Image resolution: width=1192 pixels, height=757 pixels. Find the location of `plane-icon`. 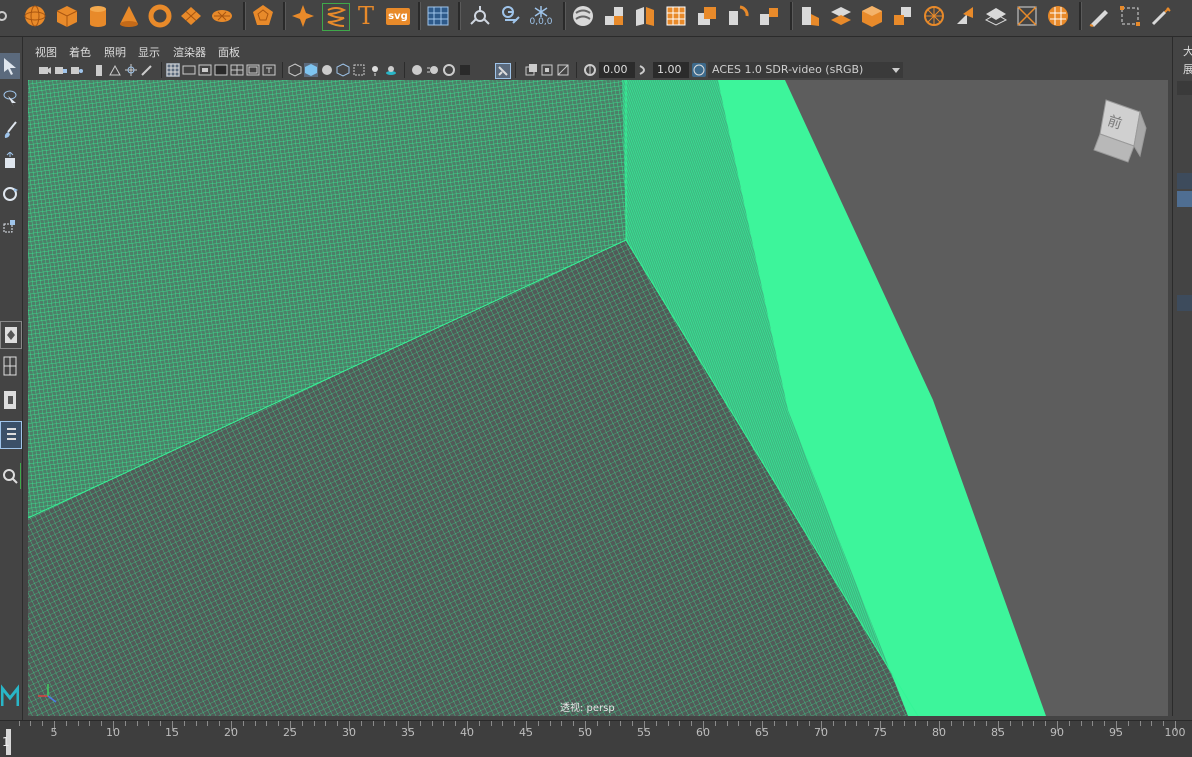

plane-icon is located at coordinates (191, 16).